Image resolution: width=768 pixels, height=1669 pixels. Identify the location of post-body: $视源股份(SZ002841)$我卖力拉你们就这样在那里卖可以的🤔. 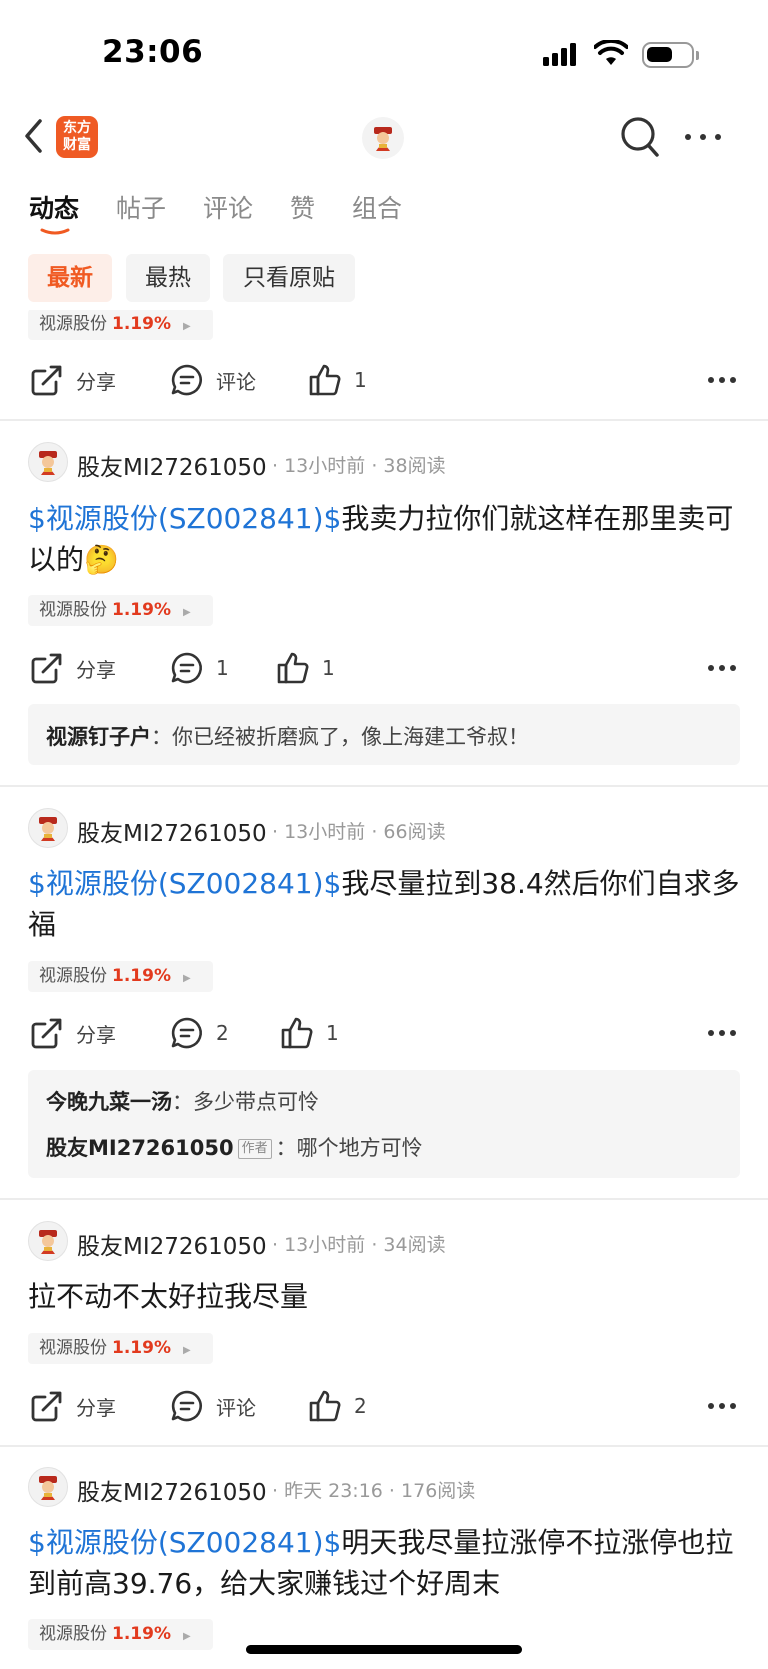
(384, 539).